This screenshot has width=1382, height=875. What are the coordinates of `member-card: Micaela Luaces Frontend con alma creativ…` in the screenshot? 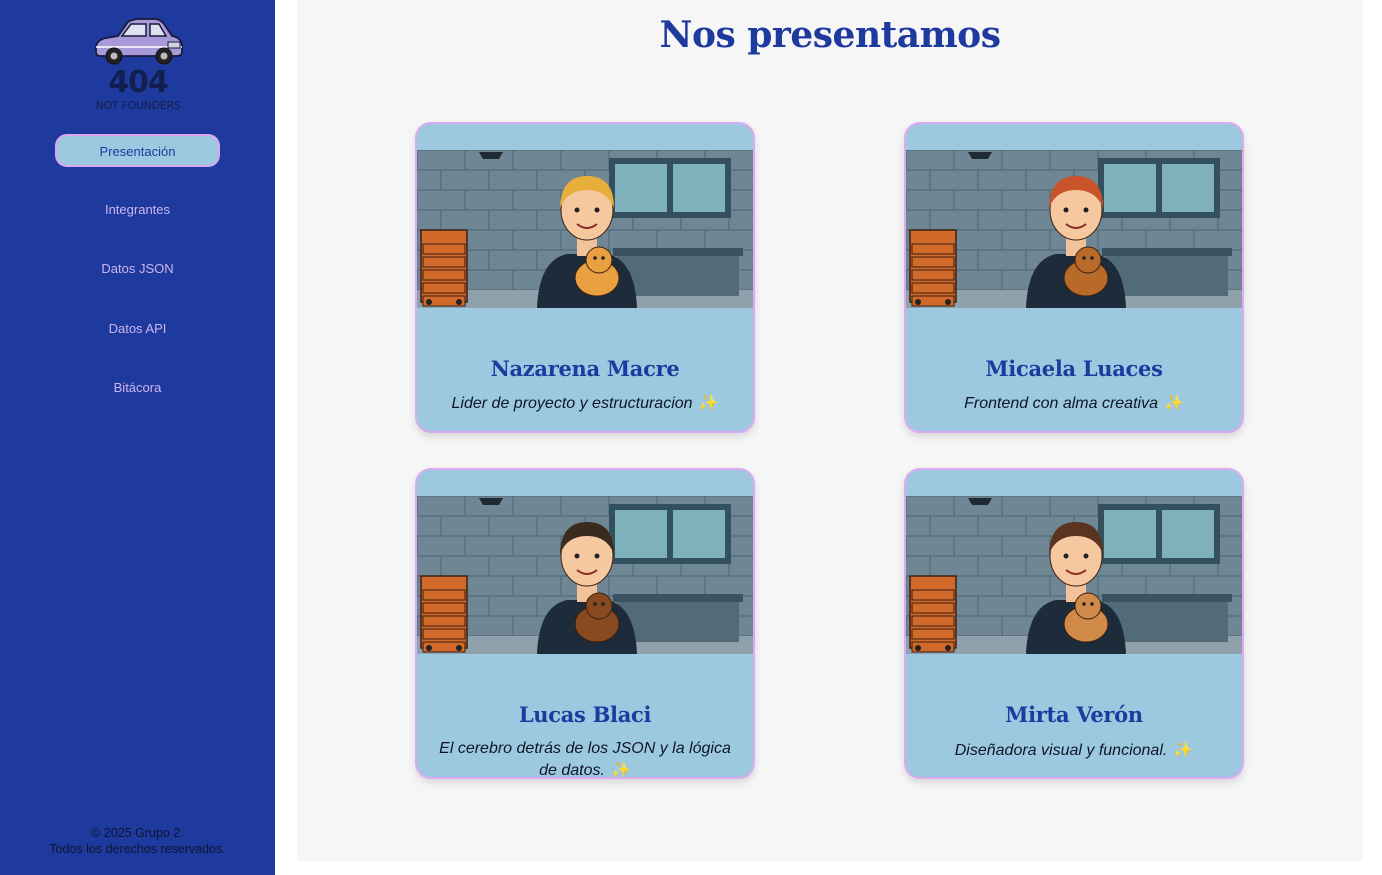 It's located at (1074, 277).